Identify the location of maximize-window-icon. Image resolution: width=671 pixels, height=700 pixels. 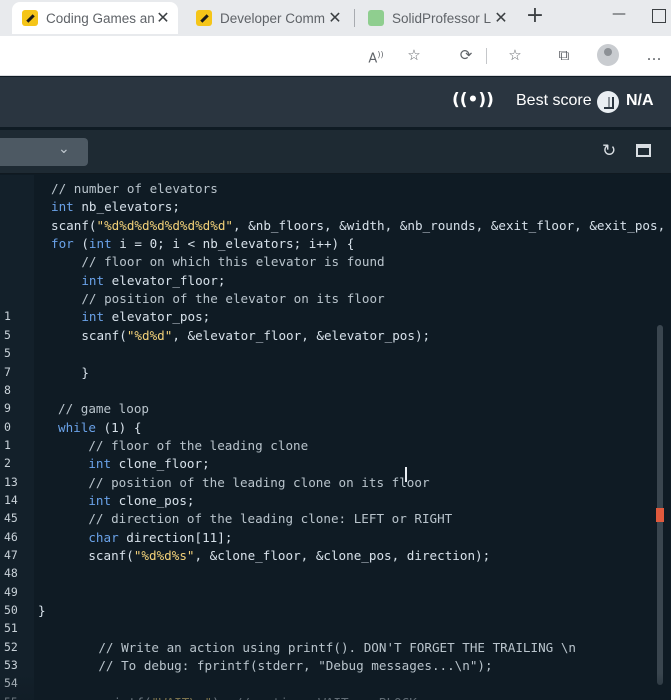
(659, 16).